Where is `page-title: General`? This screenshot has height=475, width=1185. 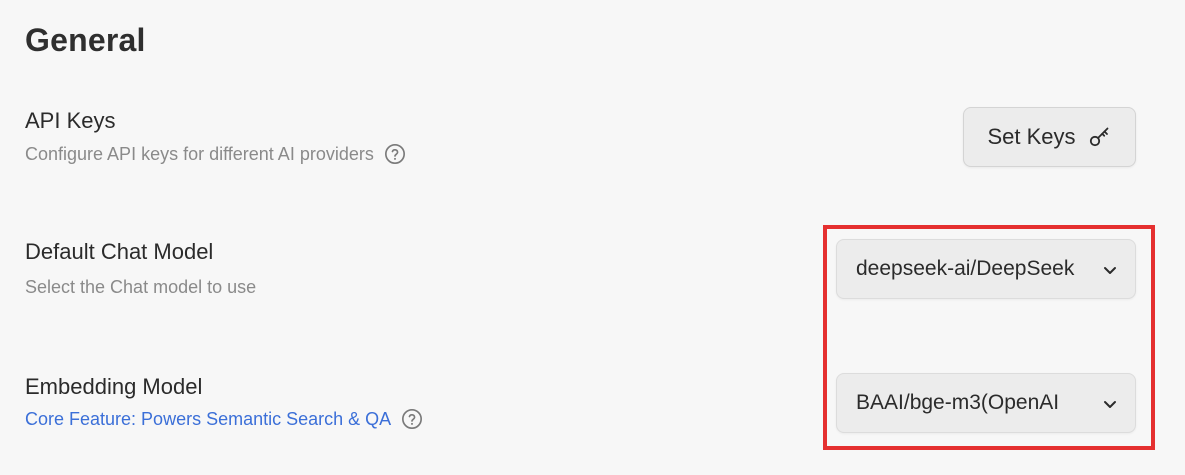
page-title: General is located at coordinates (85, 40).